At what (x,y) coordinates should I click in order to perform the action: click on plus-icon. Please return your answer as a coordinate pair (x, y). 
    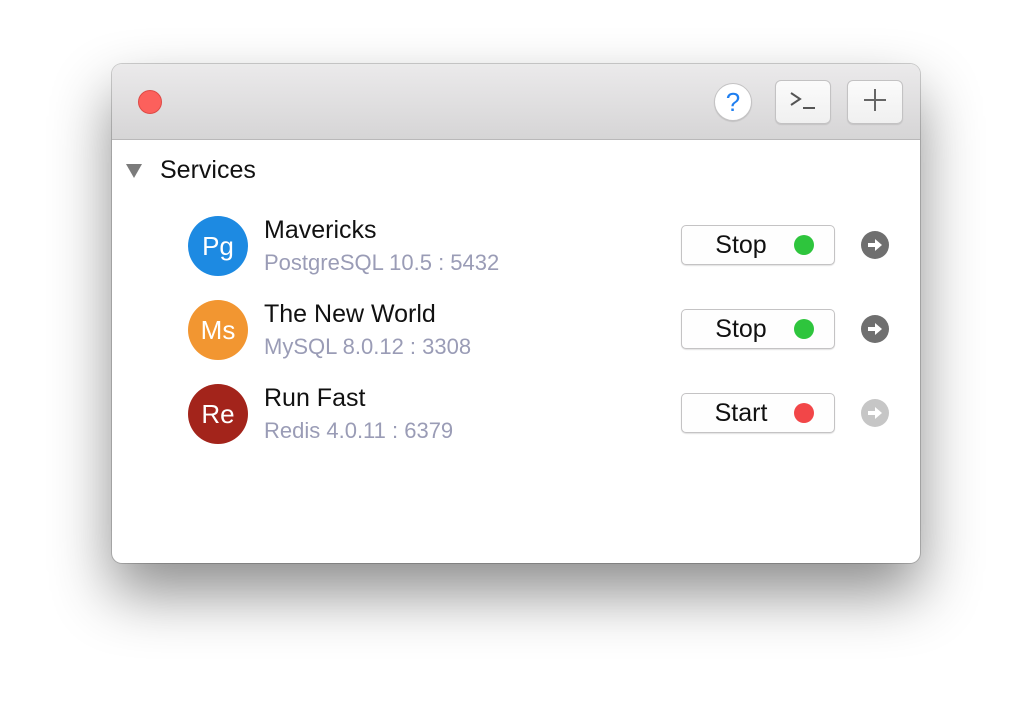
    Looking at the image, I should click on (875, 102).